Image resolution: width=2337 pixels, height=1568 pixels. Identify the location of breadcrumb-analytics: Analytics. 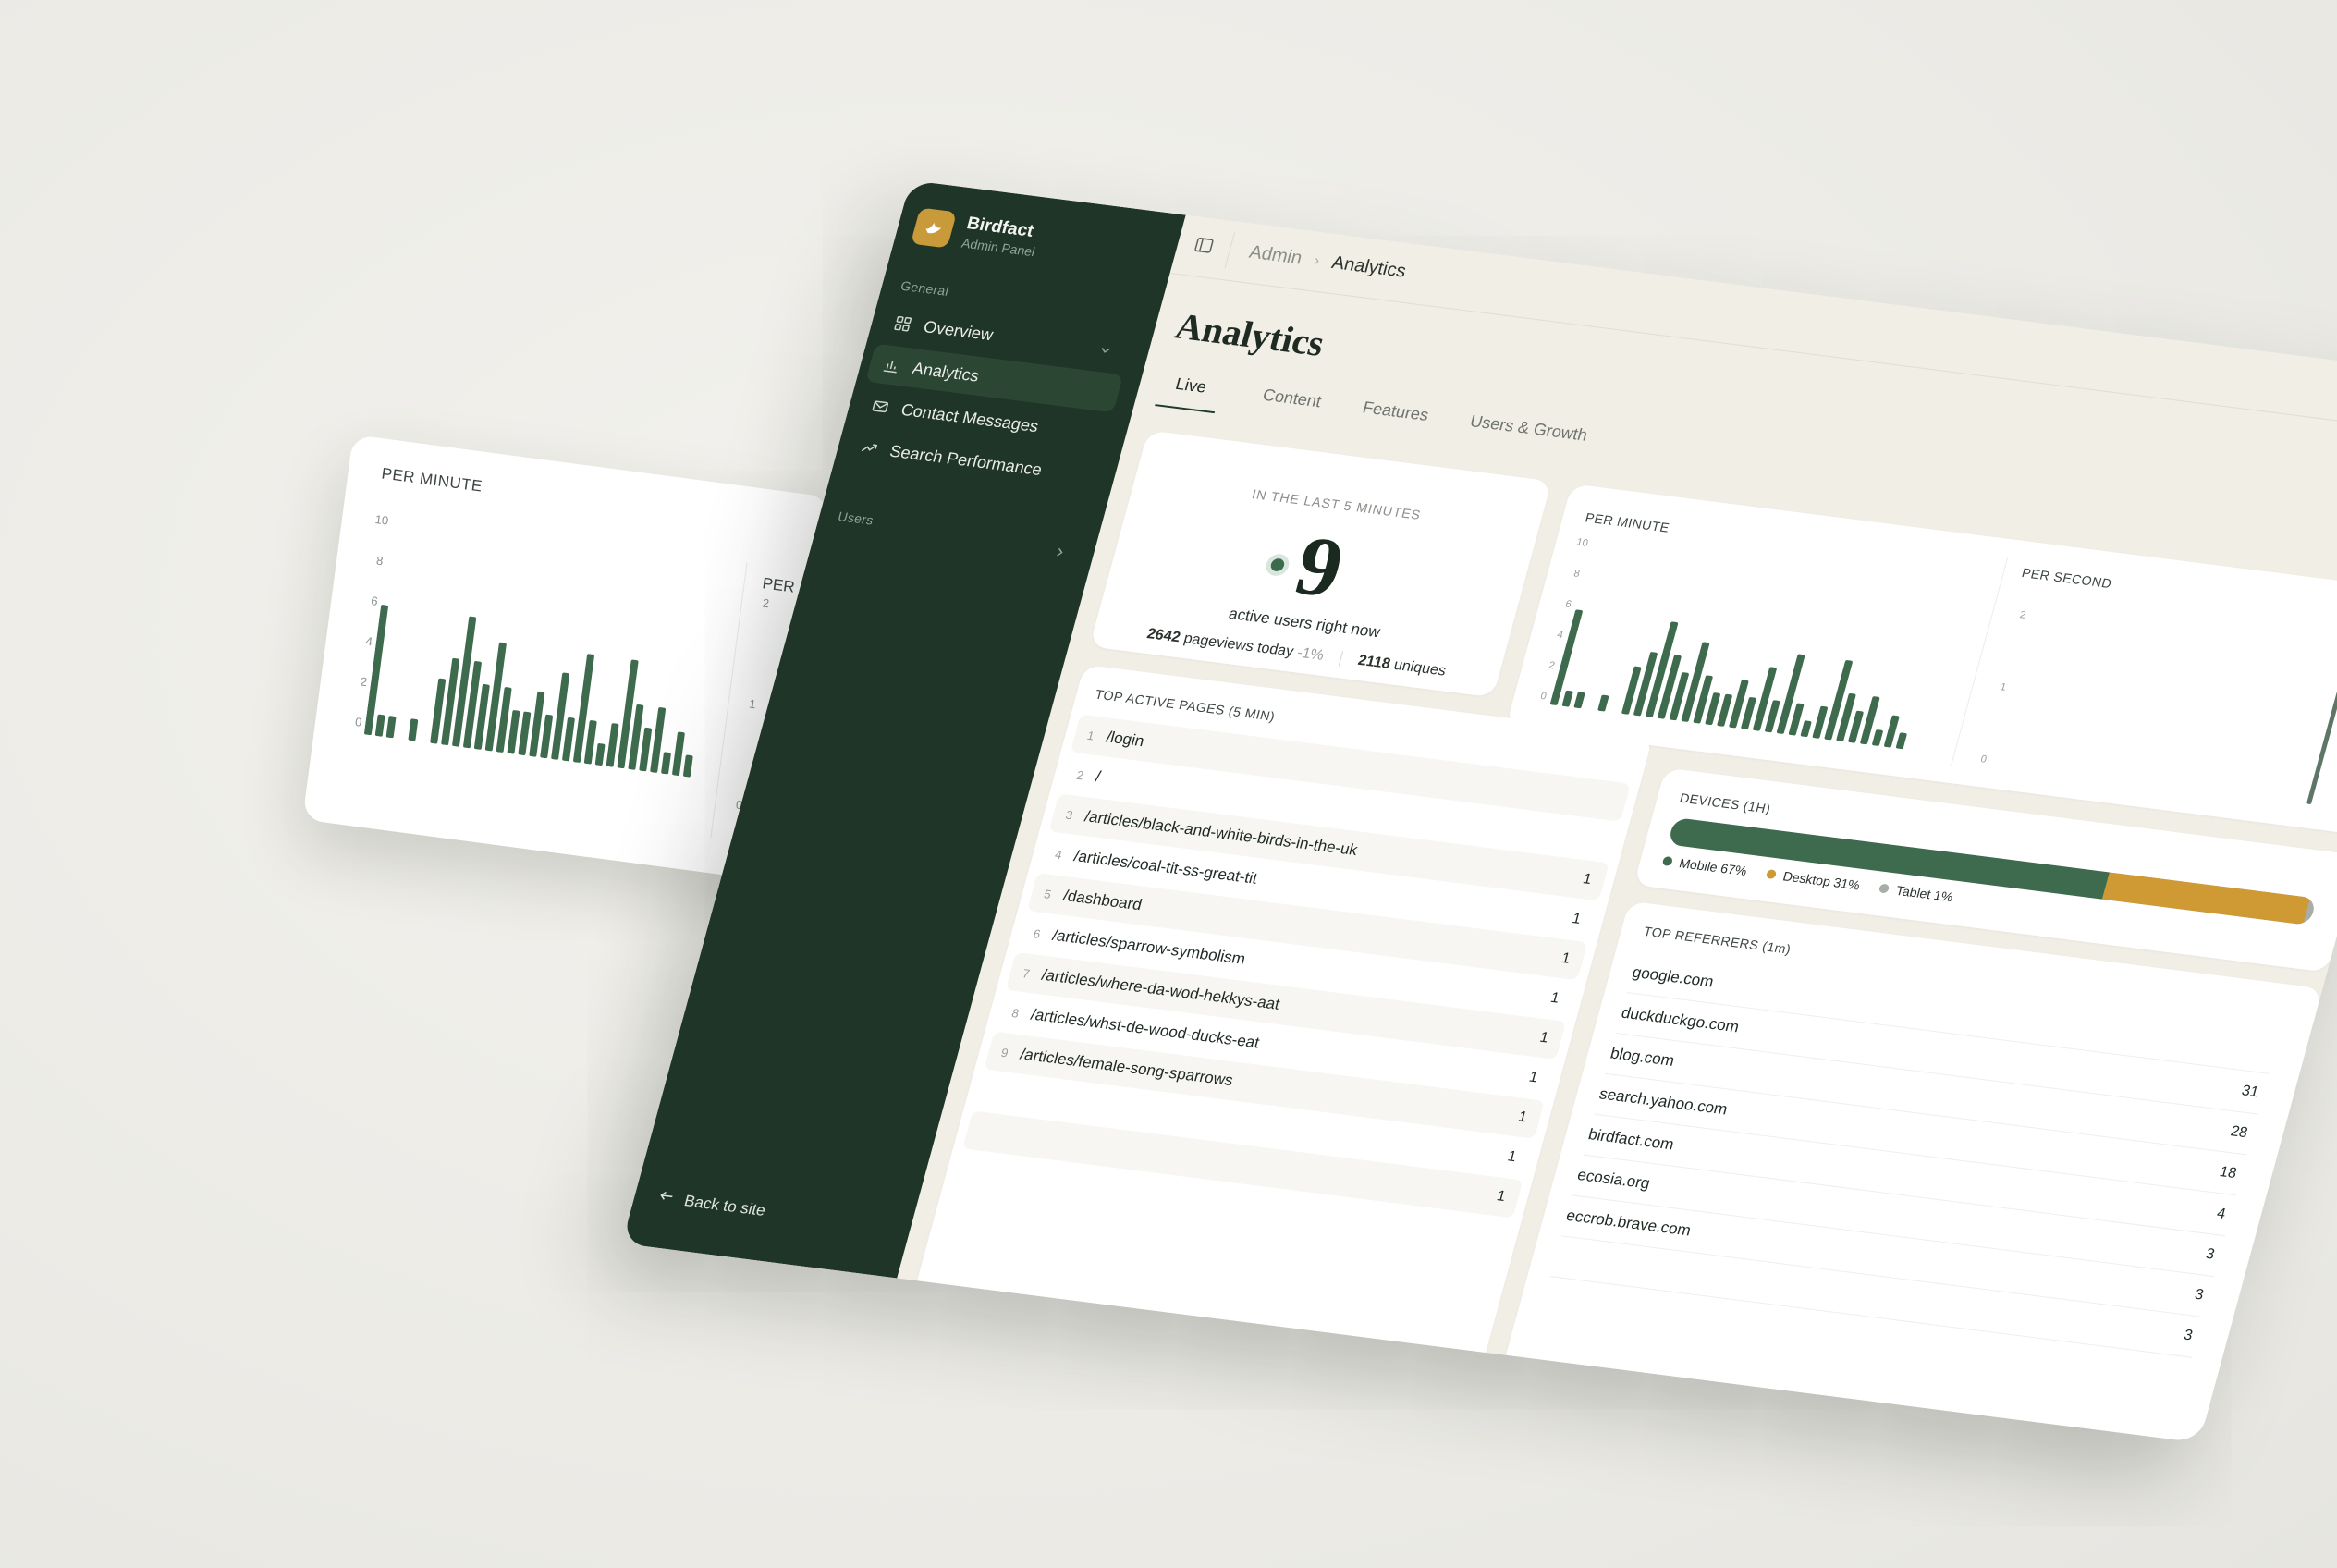
(1369, 267).